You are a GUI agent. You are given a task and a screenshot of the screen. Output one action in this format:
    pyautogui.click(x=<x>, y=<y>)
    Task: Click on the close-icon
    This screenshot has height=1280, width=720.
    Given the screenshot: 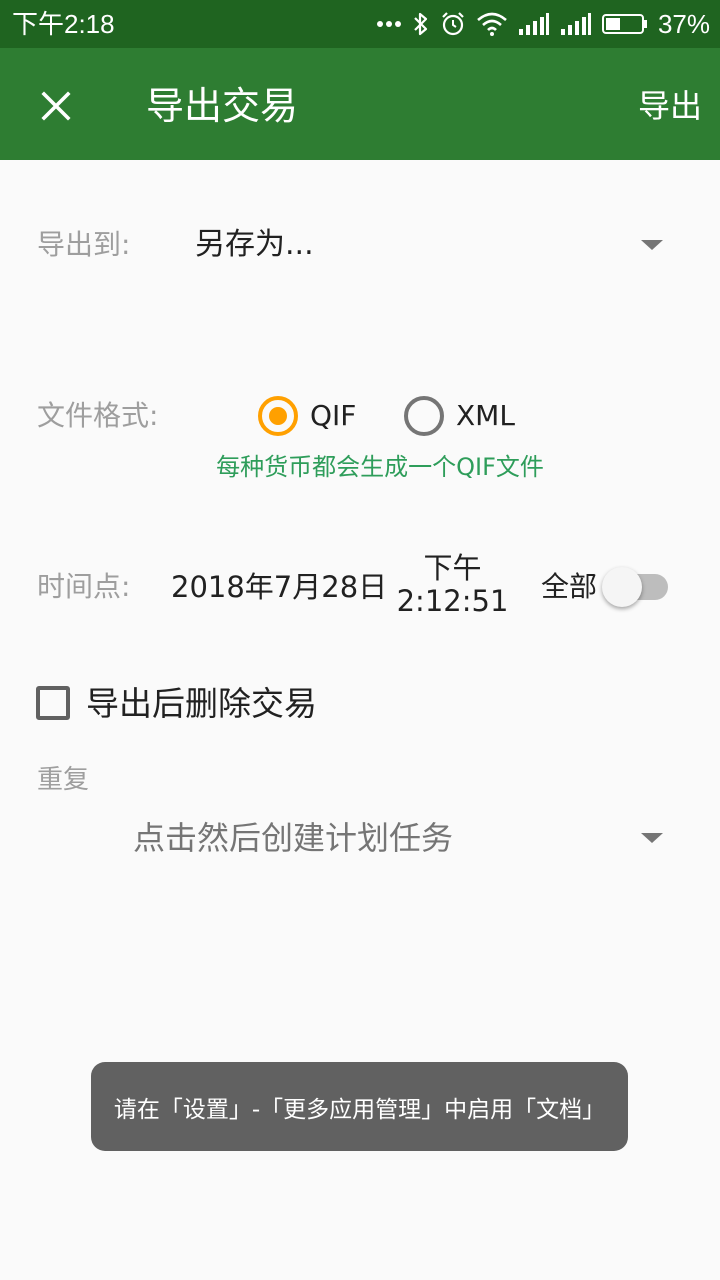 What is the action you would take?
    pyautogui.click(x=56, y=106)
    